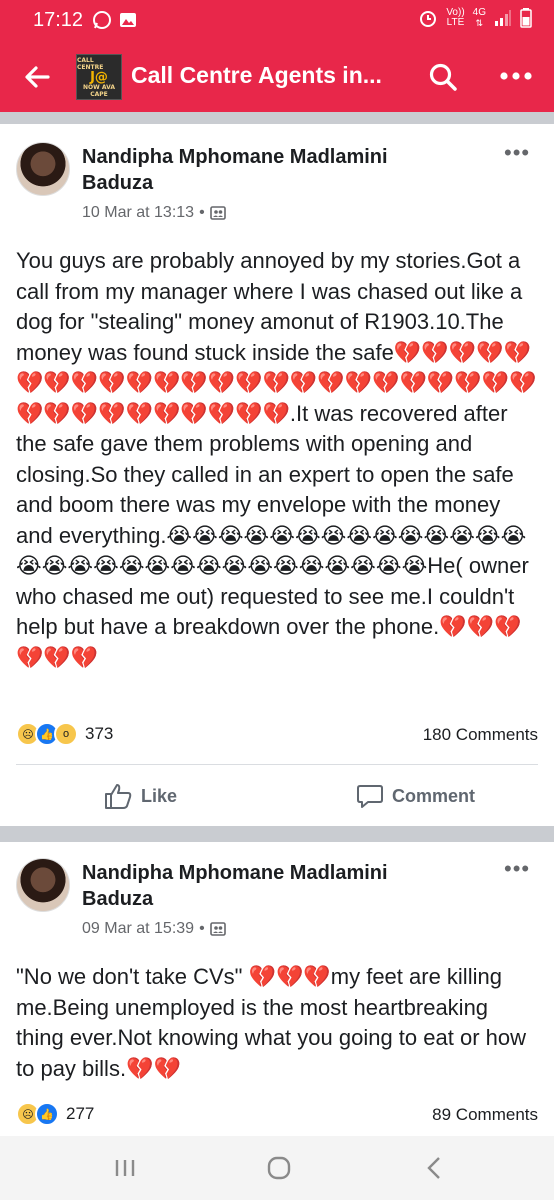 This screenshot has width=554, height=1200. Describe the element at coordinates (99, 734) in the screenshot. I see `reaction-count: 373` at that location.